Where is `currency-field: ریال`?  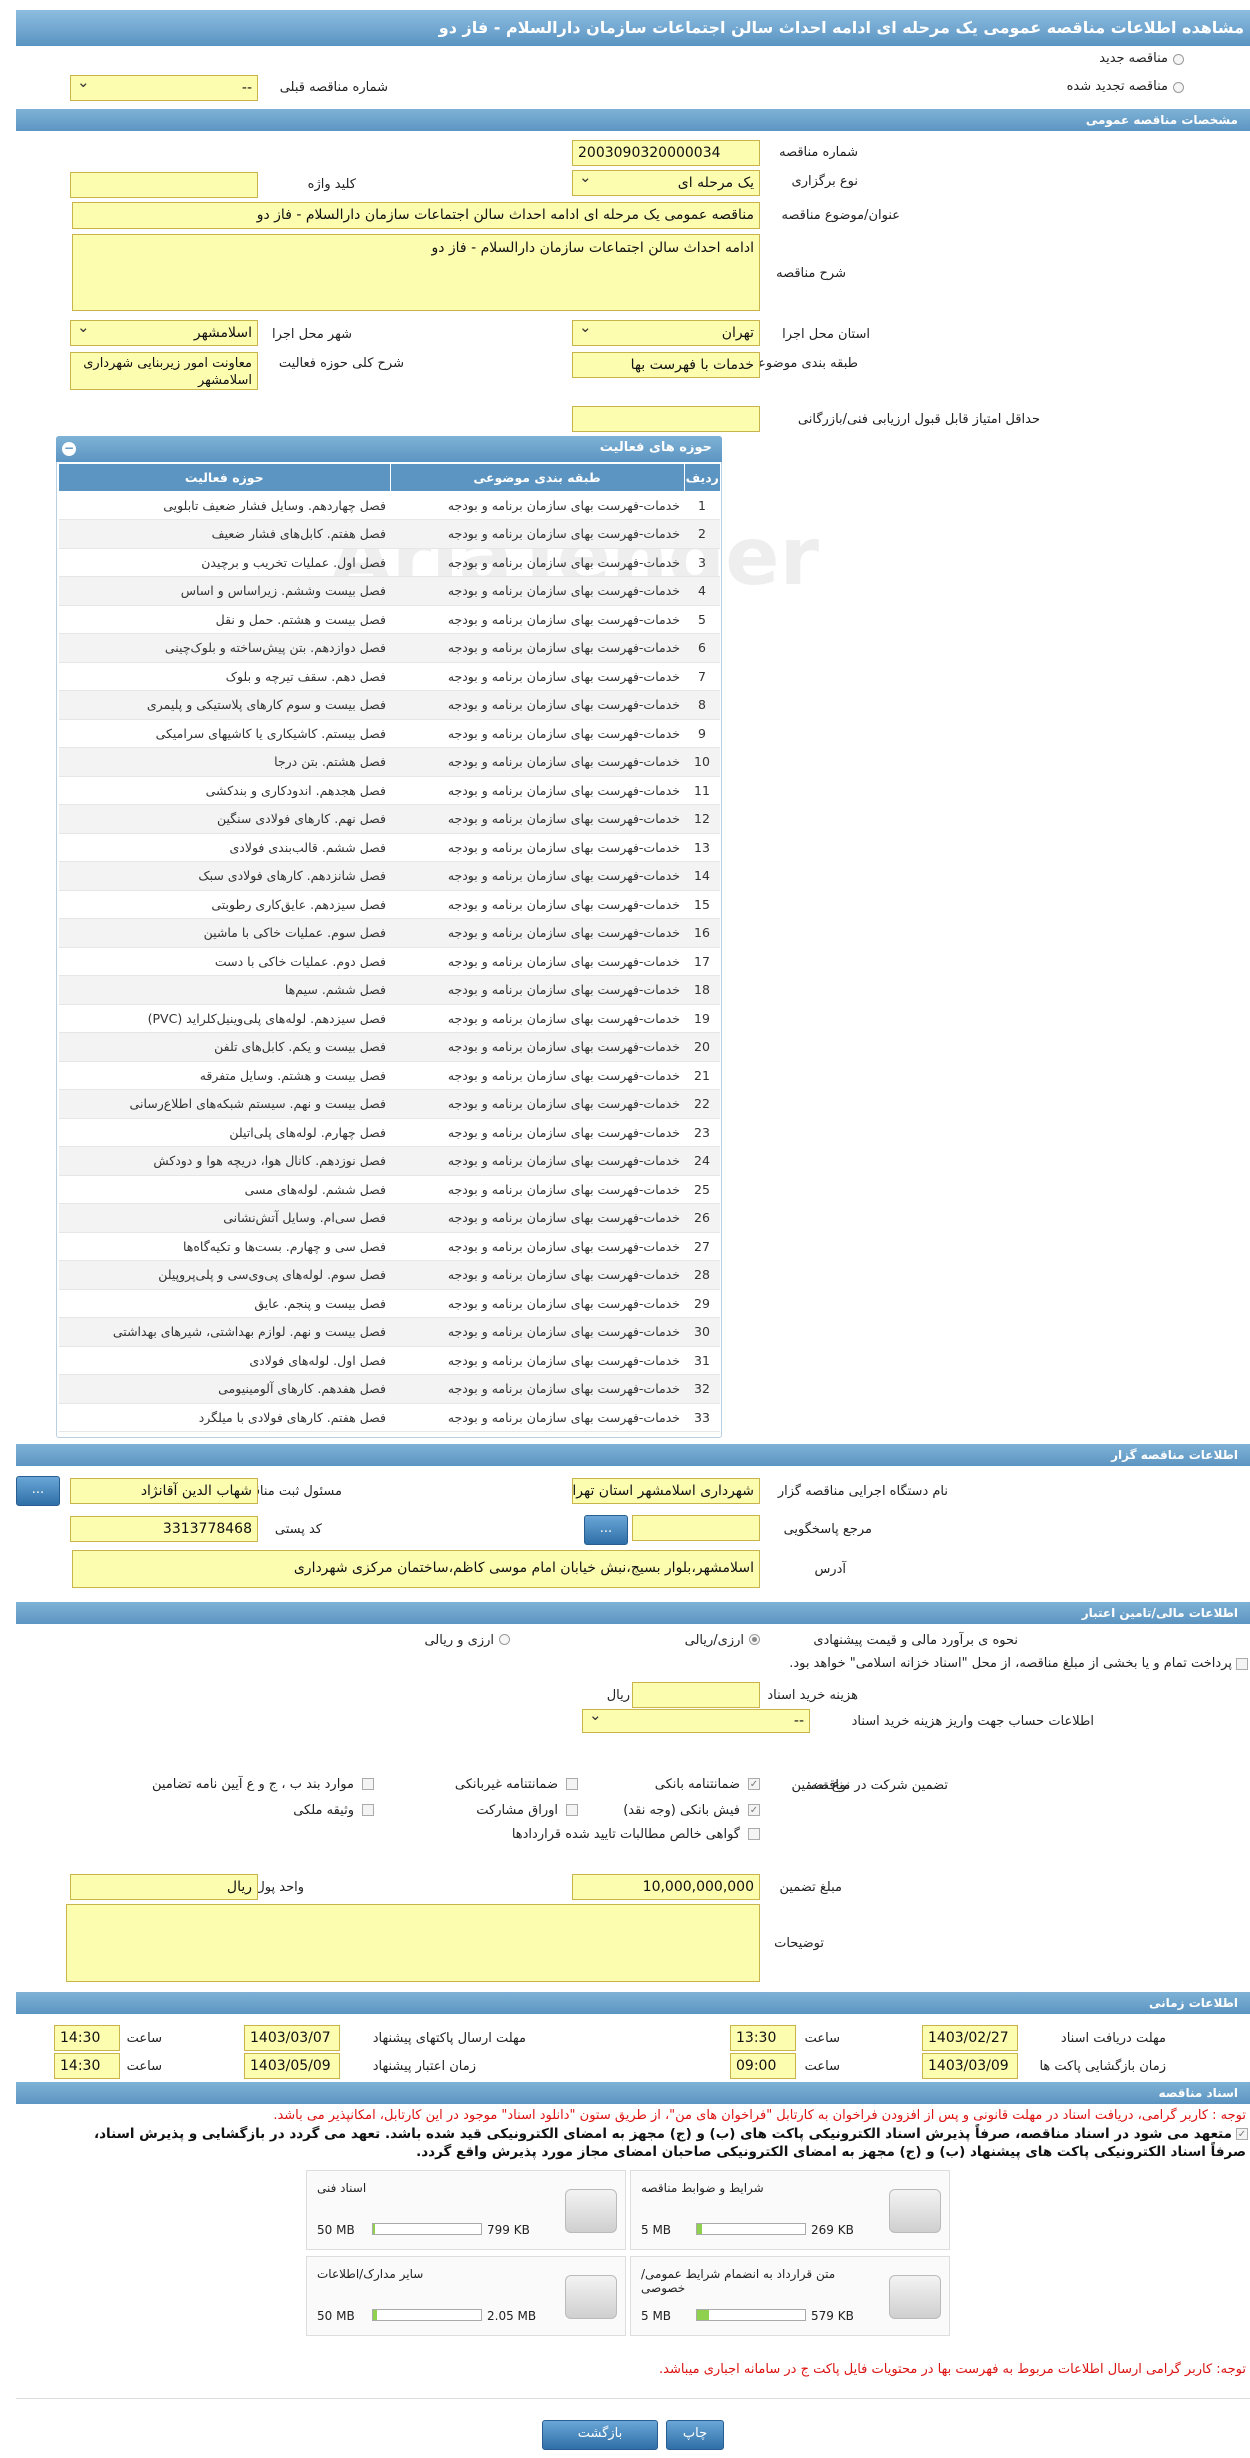
currency-field: ریال is located at coordinates (164, 1887).